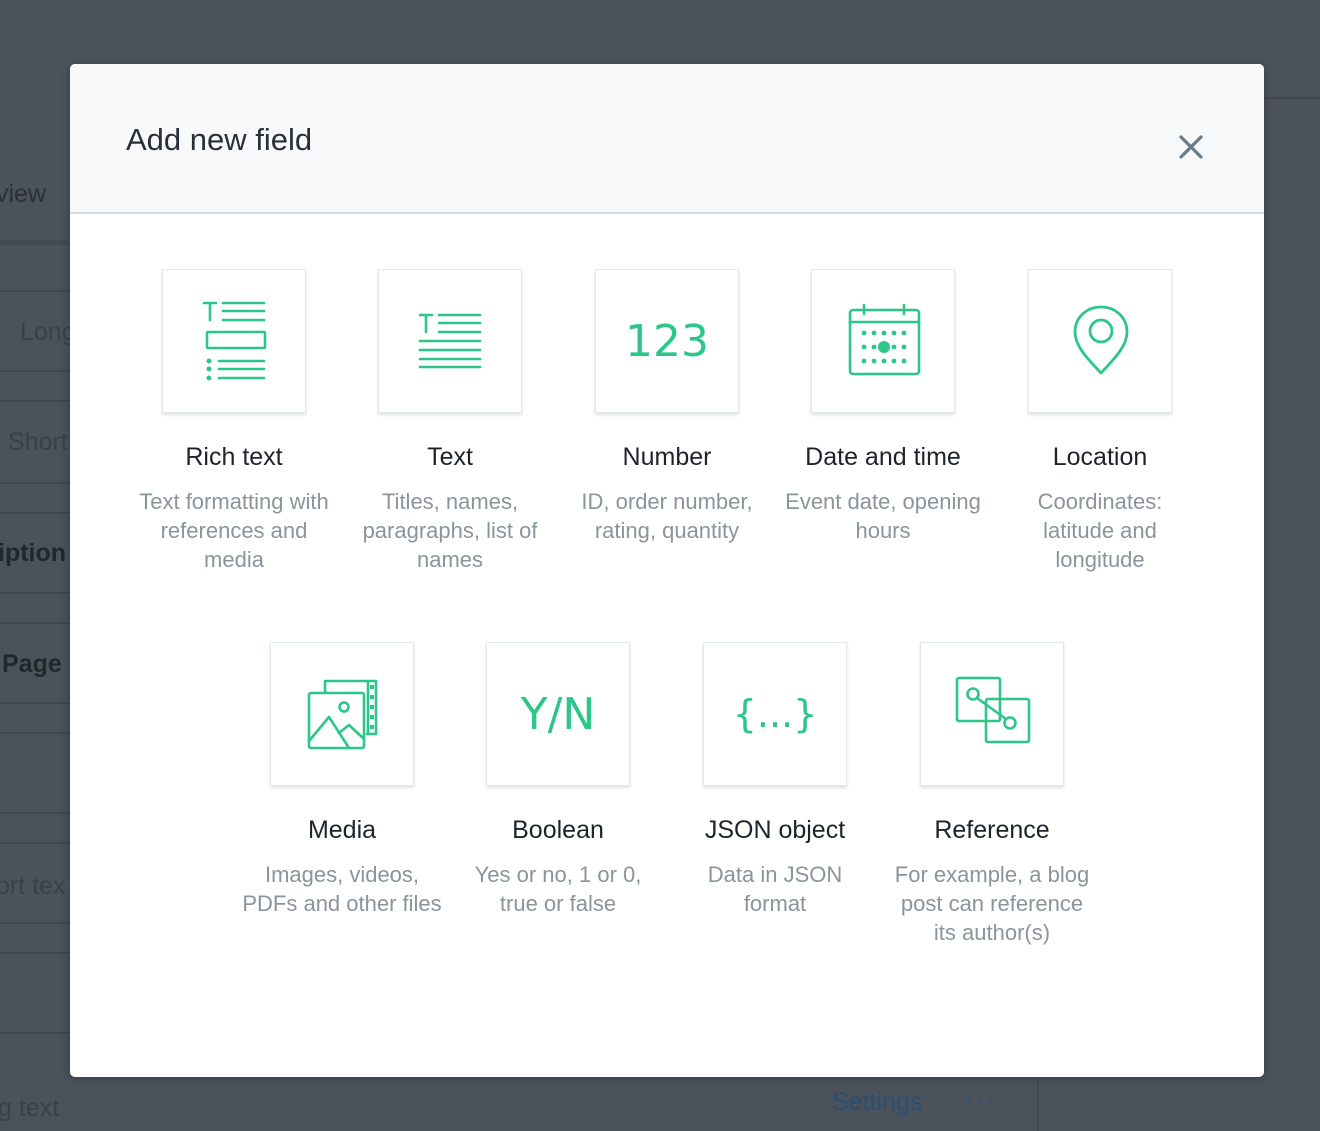 Image resolution: width=1320 pixels, height=1131 pixels. I want to click on dialog-header: Add new field, so click(667, 139).